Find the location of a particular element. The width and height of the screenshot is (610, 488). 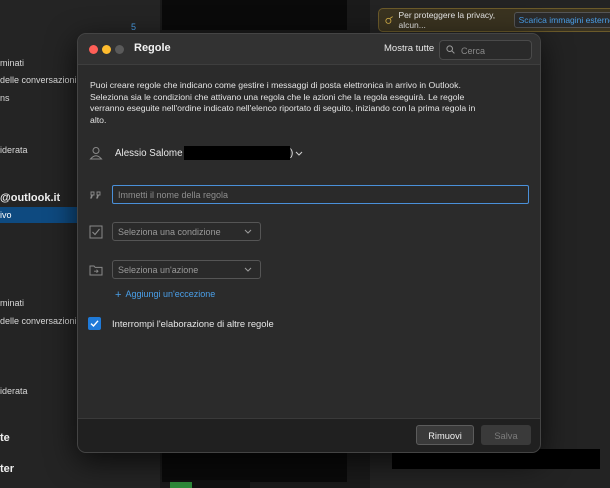

rule-name-input is located at coordinates (320, 194).